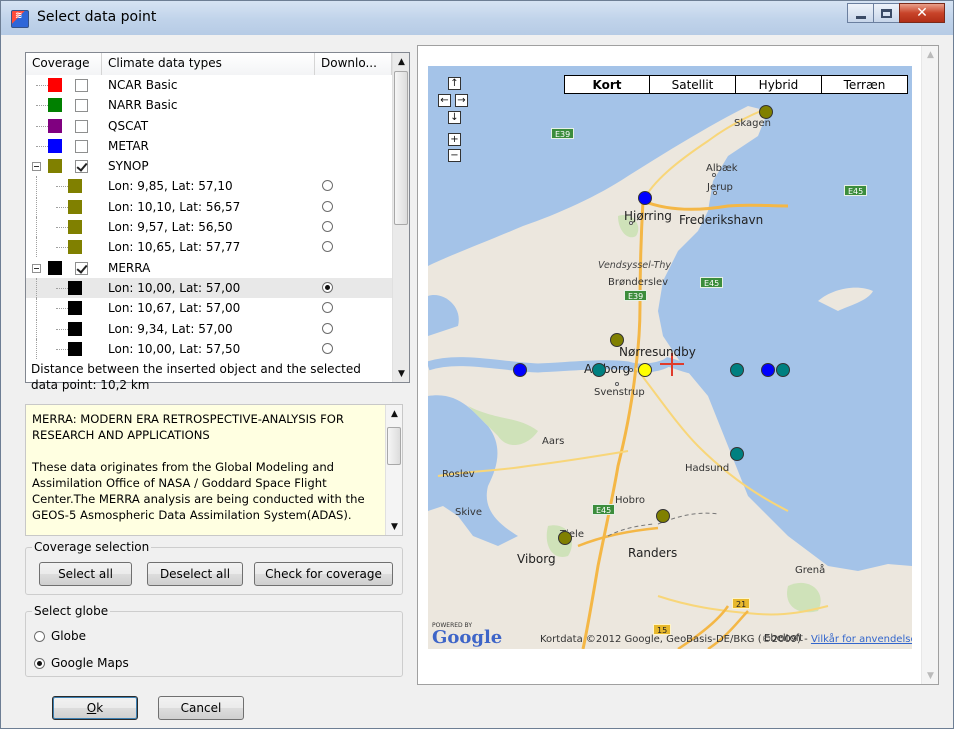 The width and height of the screenshot is (954, 729). I want to click on window-title: Select data point, so click(97, 17).